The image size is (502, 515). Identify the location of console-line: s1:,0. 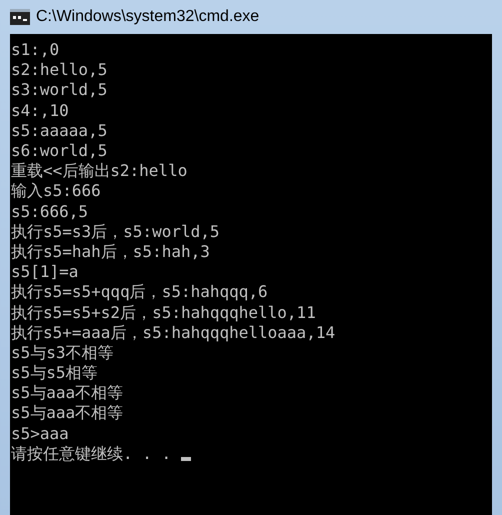
(35, 50).